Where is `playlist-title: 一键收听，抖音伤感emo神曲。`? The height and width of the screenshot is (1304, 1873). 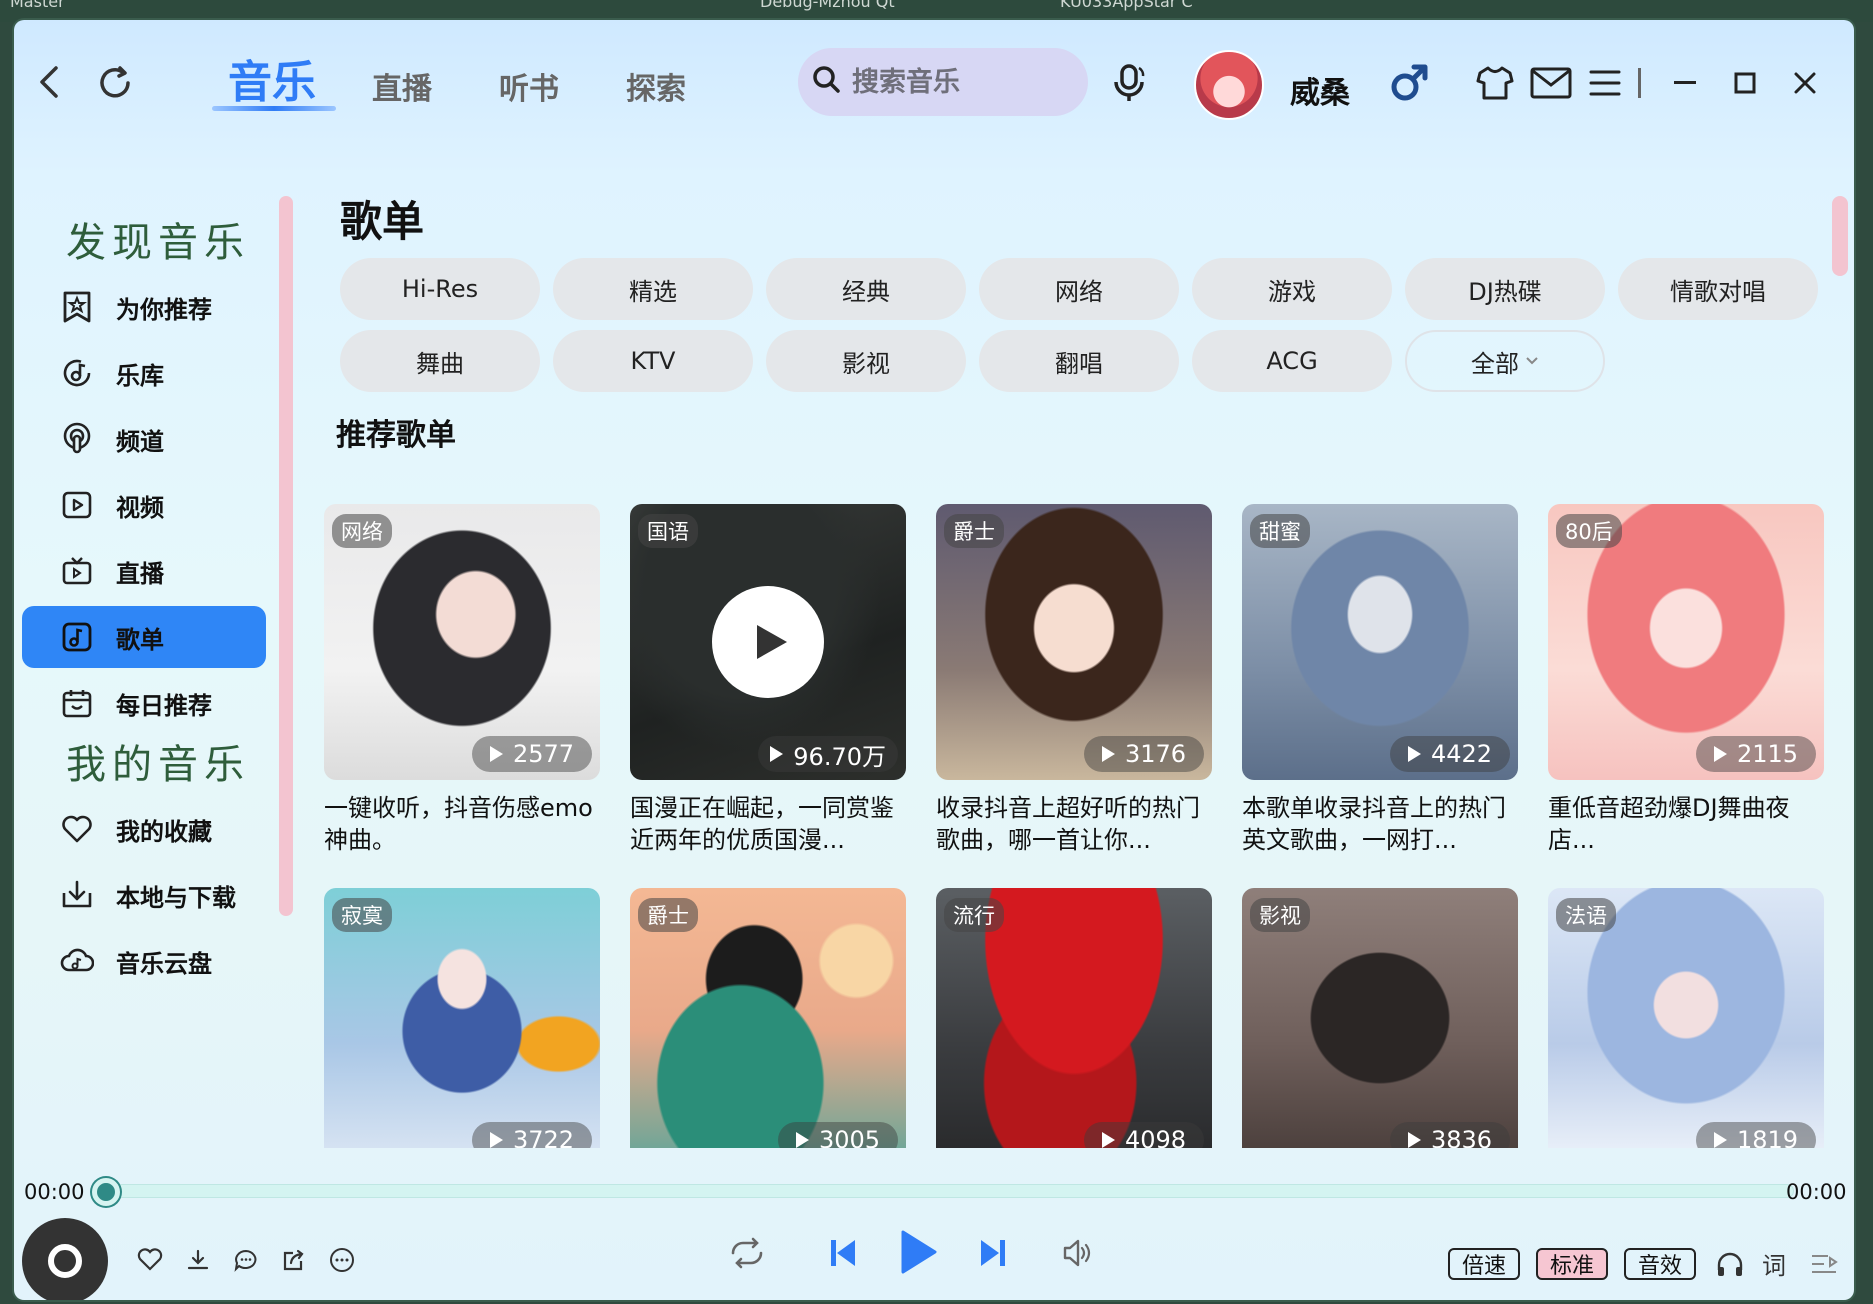
playlist-title: 一键收听，抖音伤感emo神曲。 is located at coordinates (462, 824).